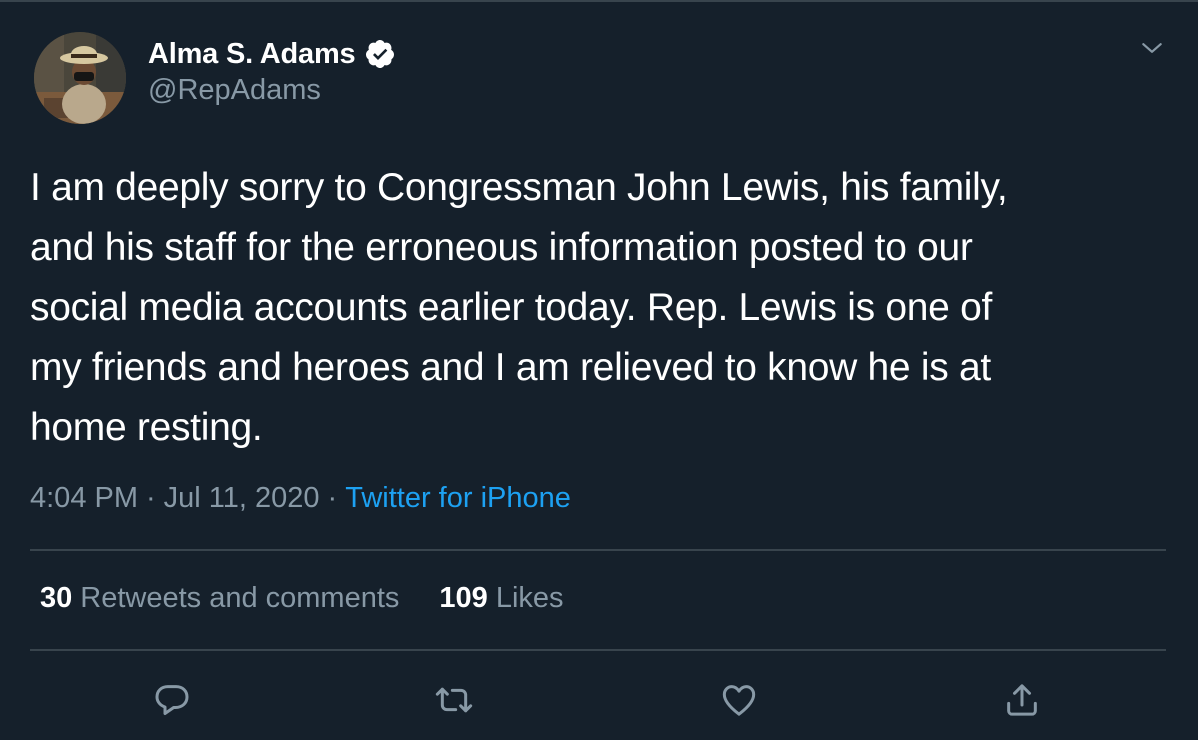 The height and width of the screenshot is (740, 1198). I want to click on share-button, so click(1022, 700).